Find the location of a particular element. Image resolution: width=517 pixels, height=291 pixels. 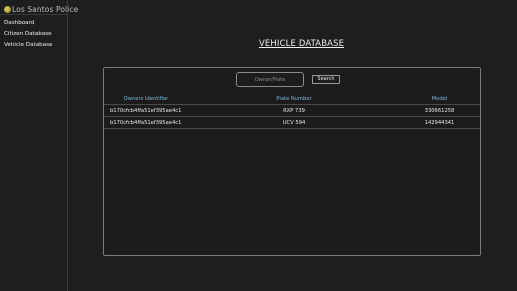

sidebar-item-vehicle-database: Vehicle Database is located at coordinates (28, 45).